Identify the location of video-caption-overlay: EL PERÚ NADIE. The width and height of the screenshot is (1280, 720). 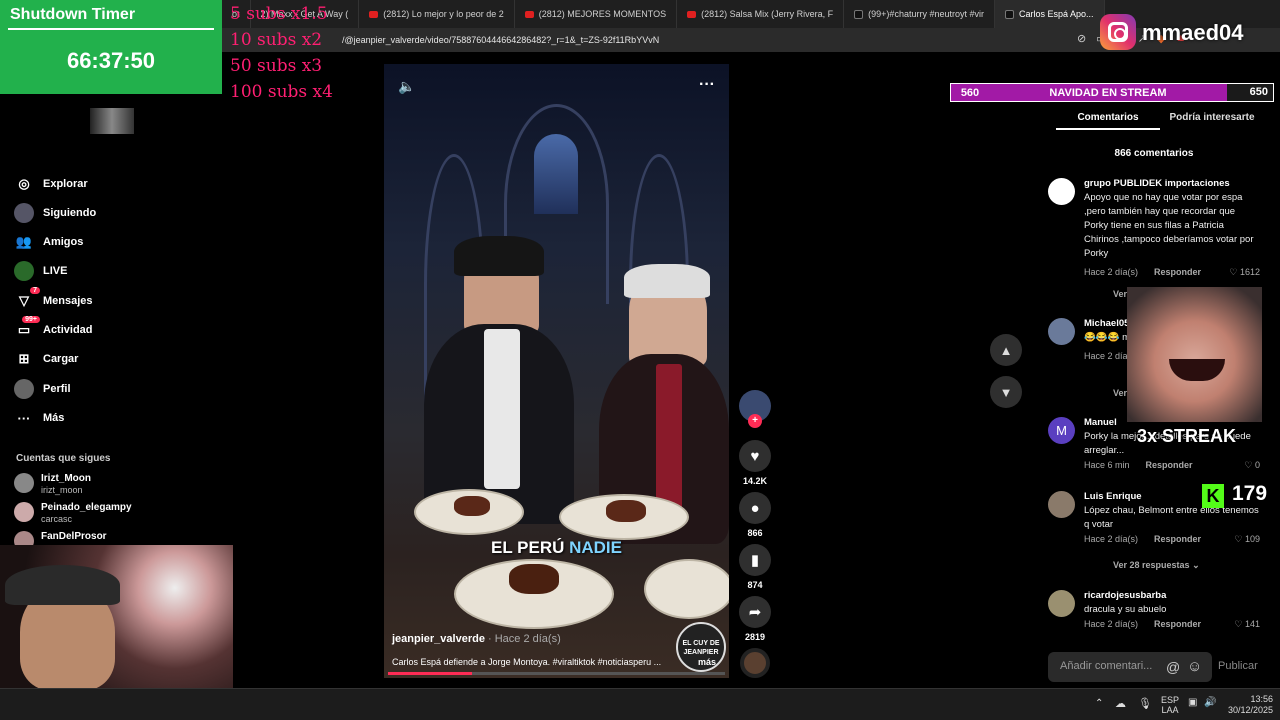
(556, 548).